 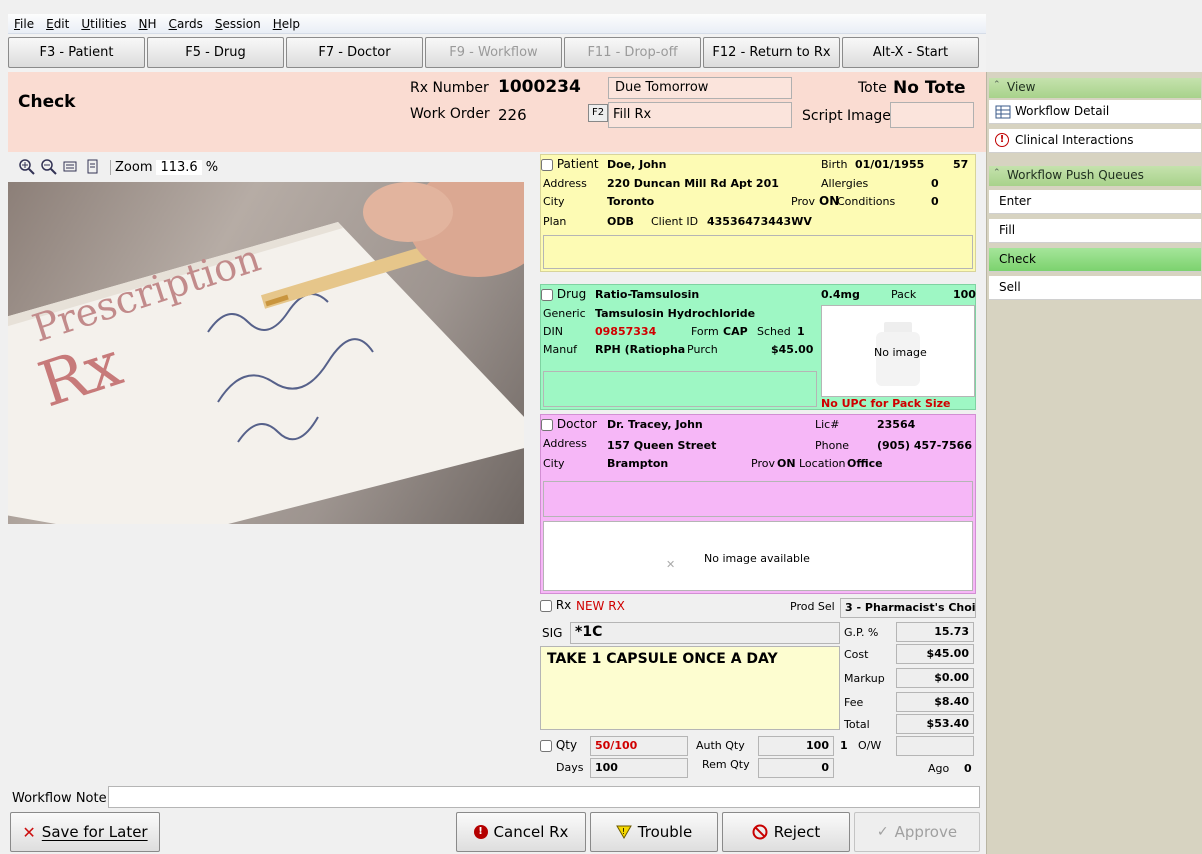 What do you see at coordinates (889, 164) in the screenshot?
I see `birth-date: 01/01/1955` at bounding box center [889, 164].